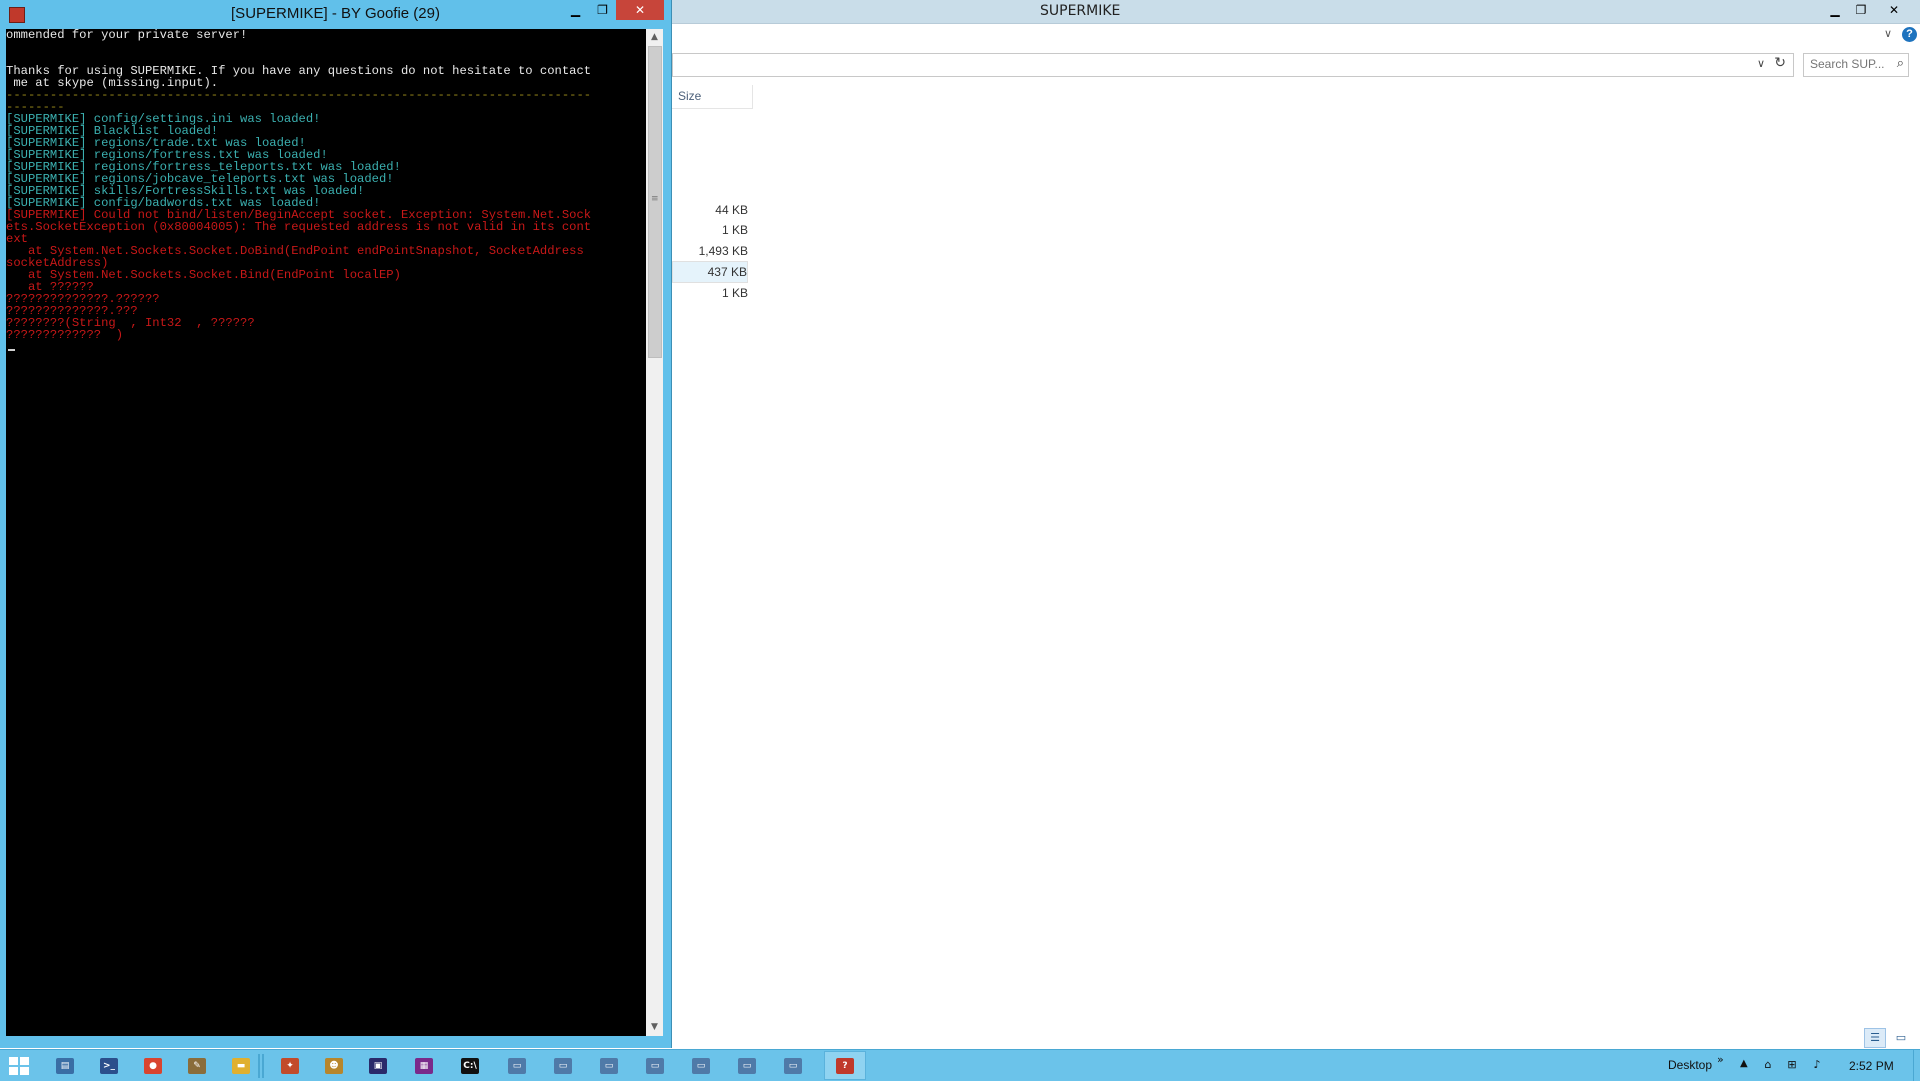 This screenshot has height=1081, width=1920. Describe the element at coordinates (1744, 1063) in the screenshot. I see `show-hidden-icons-icon: ▲` at that location.